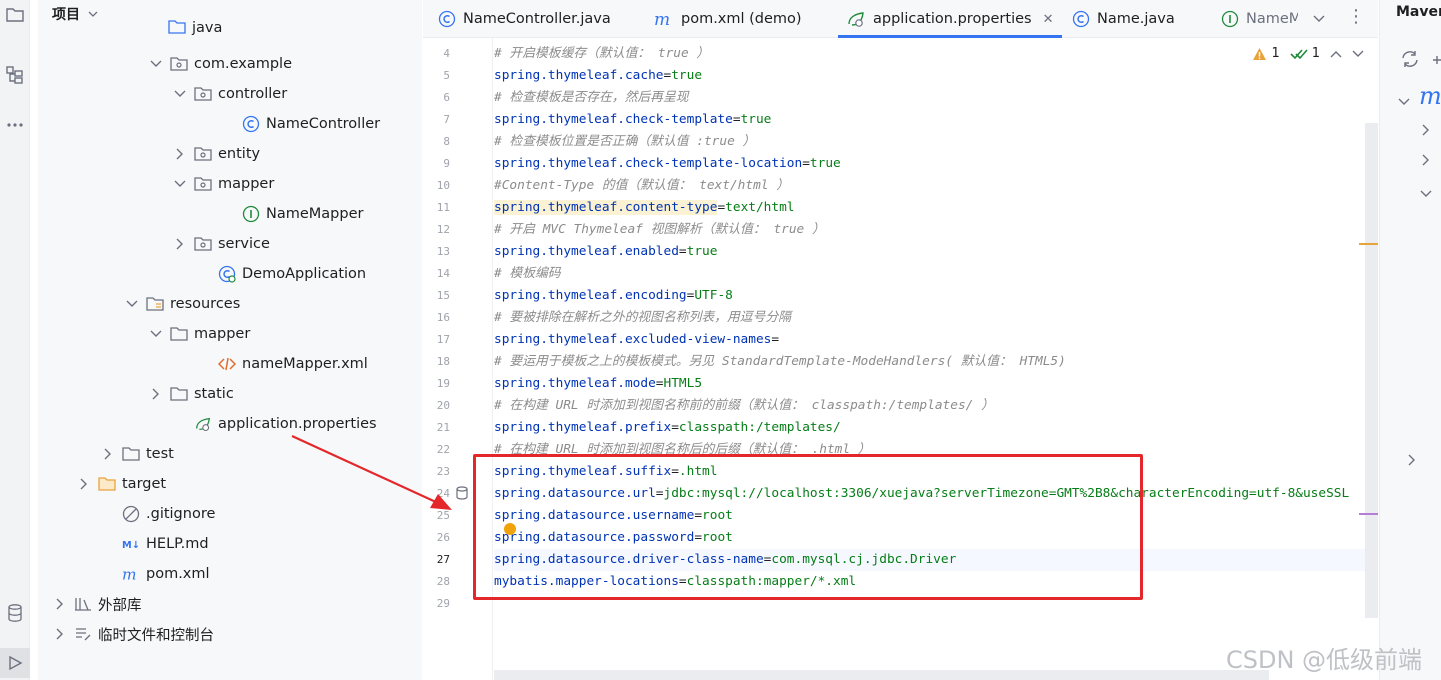  I want to click on tree-item: target, so click(213, 484).